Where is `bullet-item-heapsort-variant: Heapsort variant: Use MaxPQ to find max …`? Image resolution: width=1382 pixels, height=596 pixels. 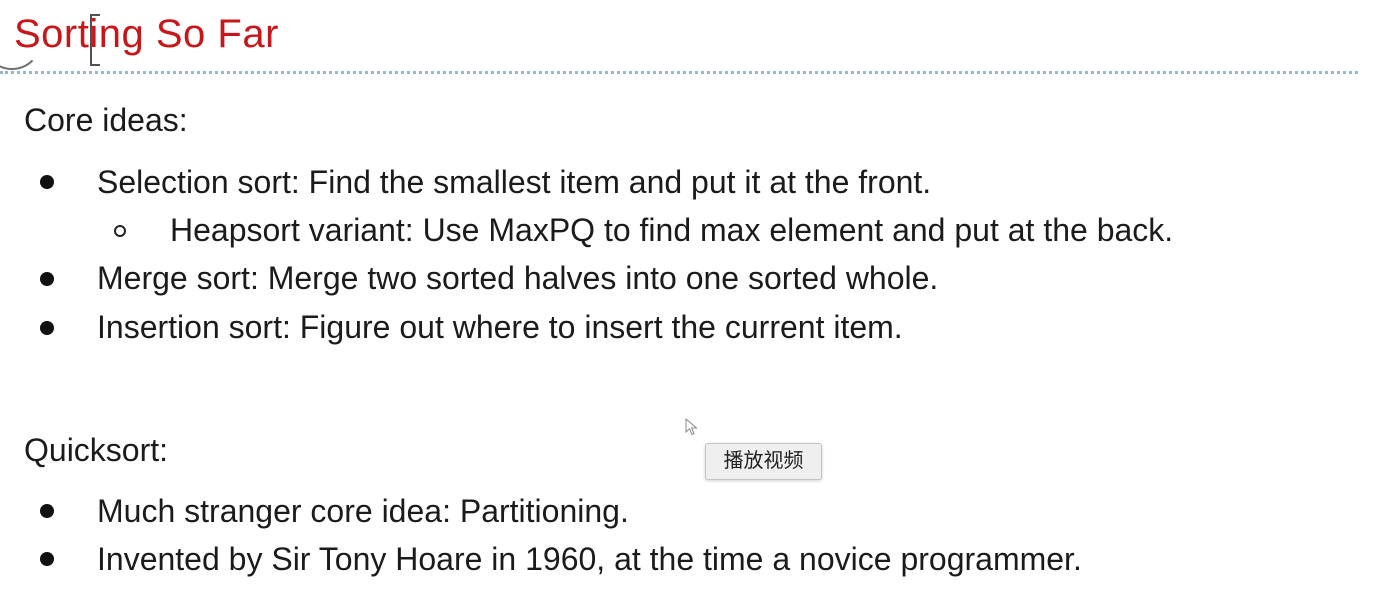 bullet-item-heapsort-variant: Heapsort variant: Use MaxPQ to find max … is located at coordinates (672, 230).